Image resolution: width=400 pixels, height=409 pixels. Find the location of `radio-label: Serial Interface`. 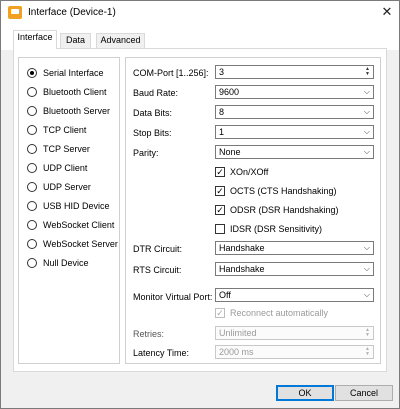

radio-label: Serial Interface is located at coordinates (73, 73).